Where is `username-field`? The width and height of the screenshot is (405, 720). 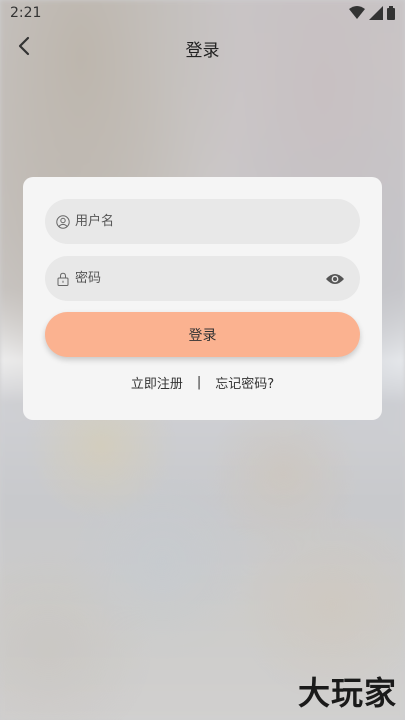
username-field is located at coordinates (202, 221).